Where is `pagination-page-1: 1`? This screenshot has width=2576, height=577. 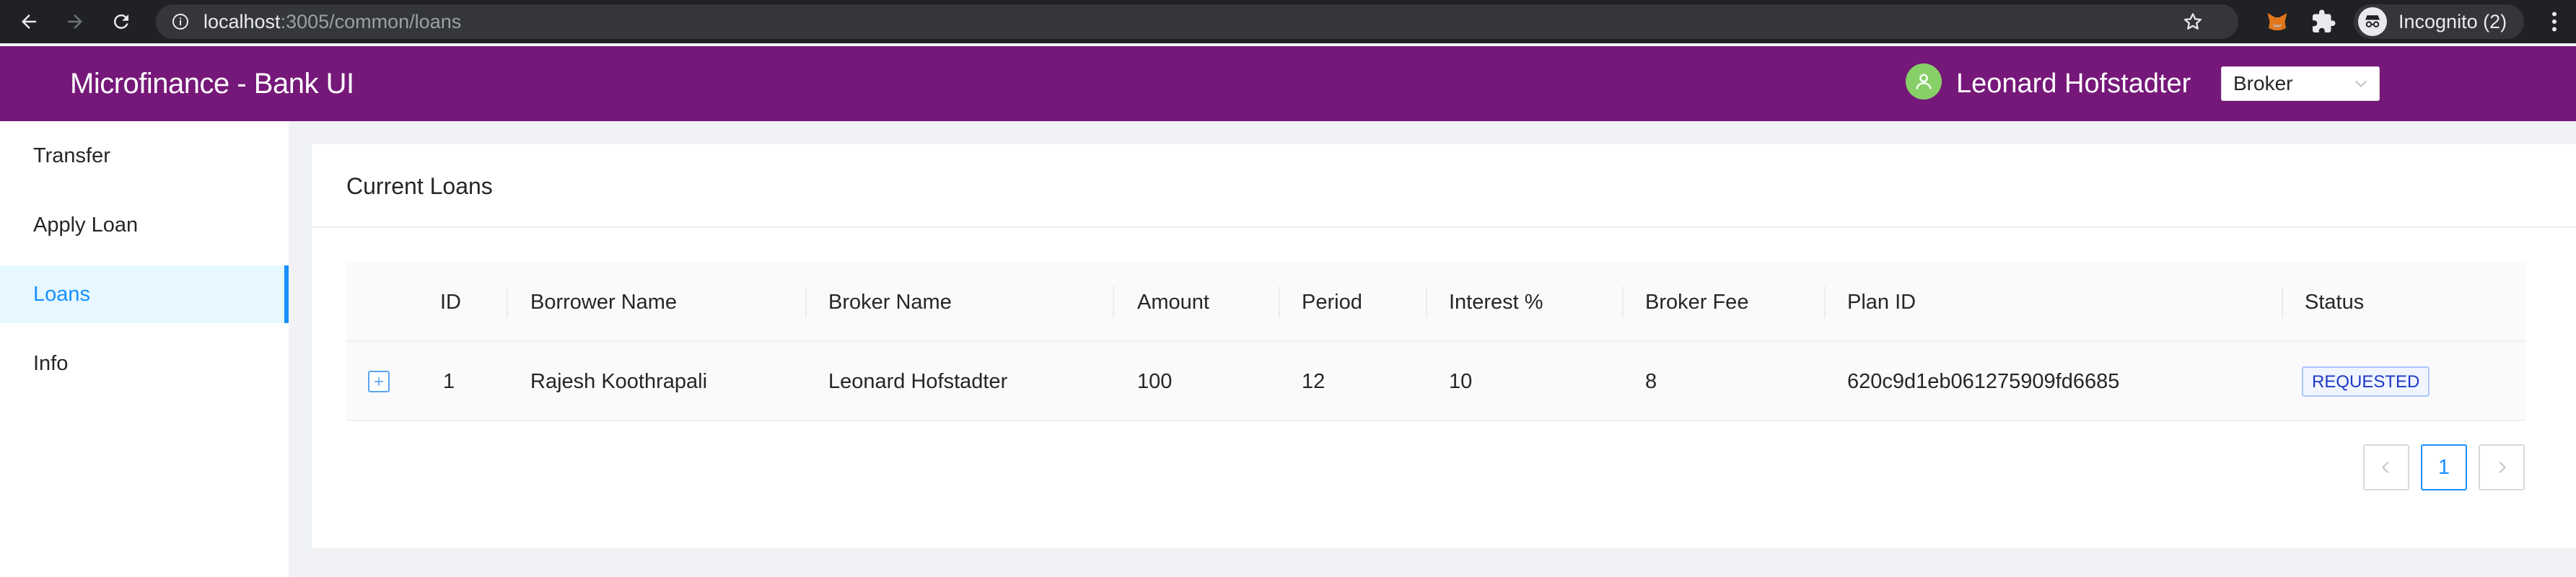
pagination-page-1: 1 is located at coordinates (2444, 467).